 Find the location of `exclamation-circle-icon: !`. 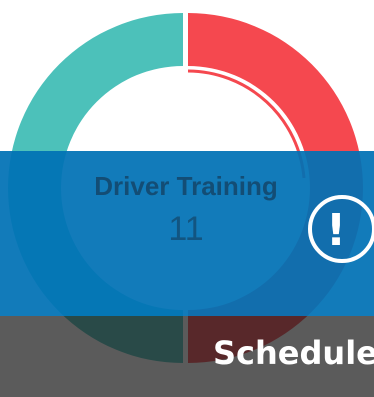

exclamation-circle-icon: ! is located at coordinates (340, 229).